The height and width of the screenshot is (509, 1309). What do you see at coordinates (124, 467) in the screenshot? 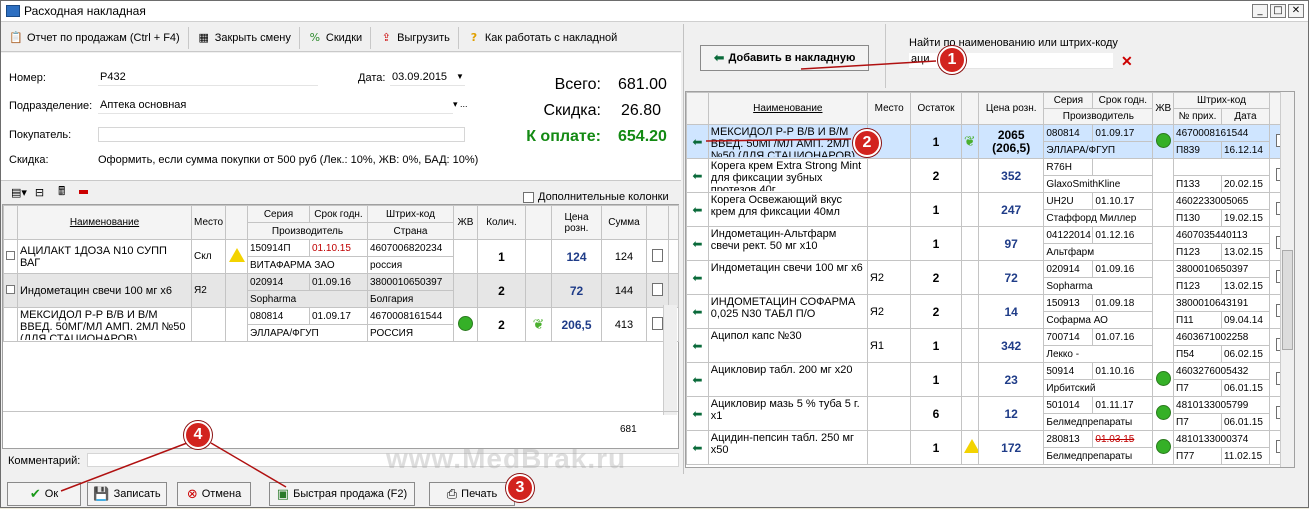
I see `arrow-4a` at bounding box center [124, 467].